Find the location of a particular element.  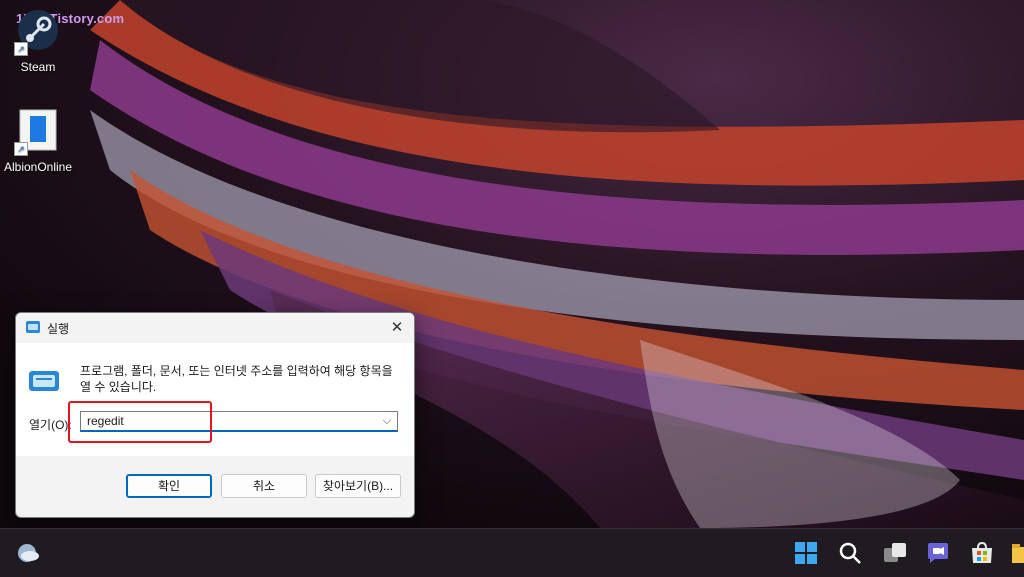

run-program-icon is located at coordinates (44, 381).